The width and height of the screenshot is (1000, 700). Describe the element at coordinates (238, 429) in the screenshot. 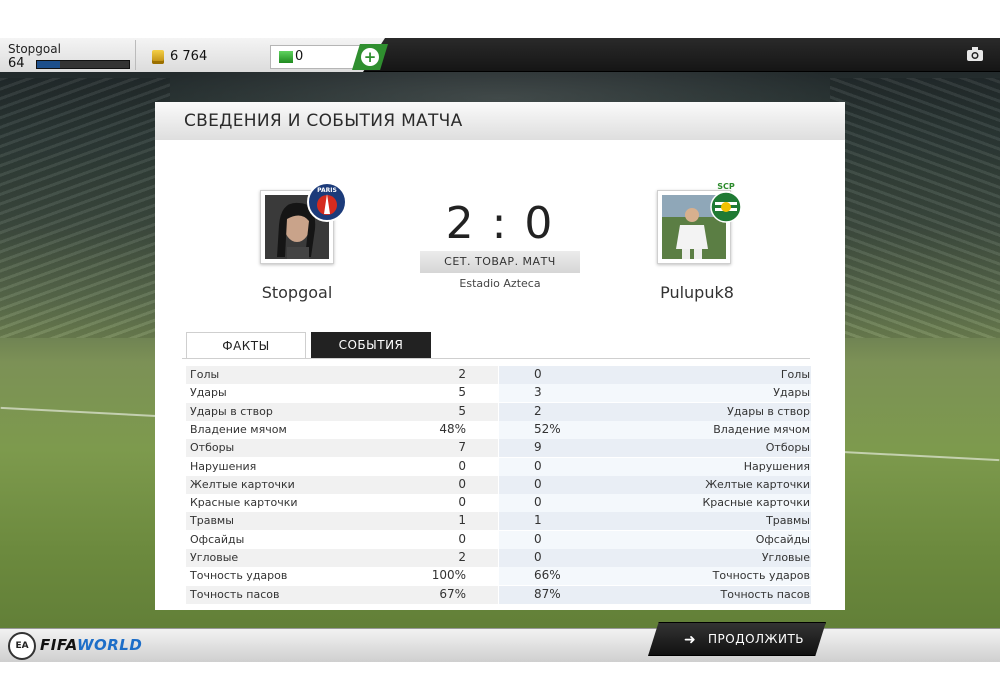

I see `stat-label-home: Владение мячом` at that location.